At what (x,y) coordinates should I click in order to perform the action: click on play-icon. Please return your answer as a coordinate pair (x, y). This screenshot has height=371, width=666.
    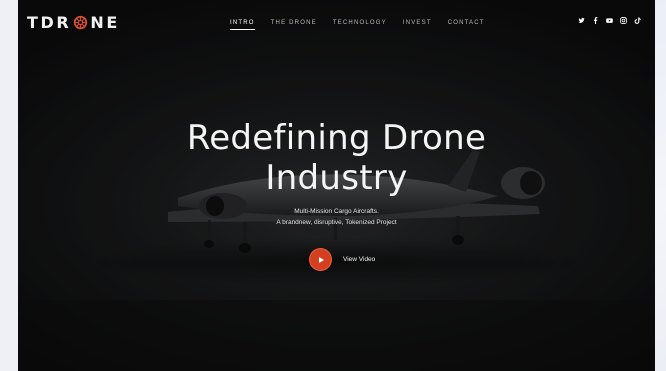
    Looking at the image, I should click on (321, 259).